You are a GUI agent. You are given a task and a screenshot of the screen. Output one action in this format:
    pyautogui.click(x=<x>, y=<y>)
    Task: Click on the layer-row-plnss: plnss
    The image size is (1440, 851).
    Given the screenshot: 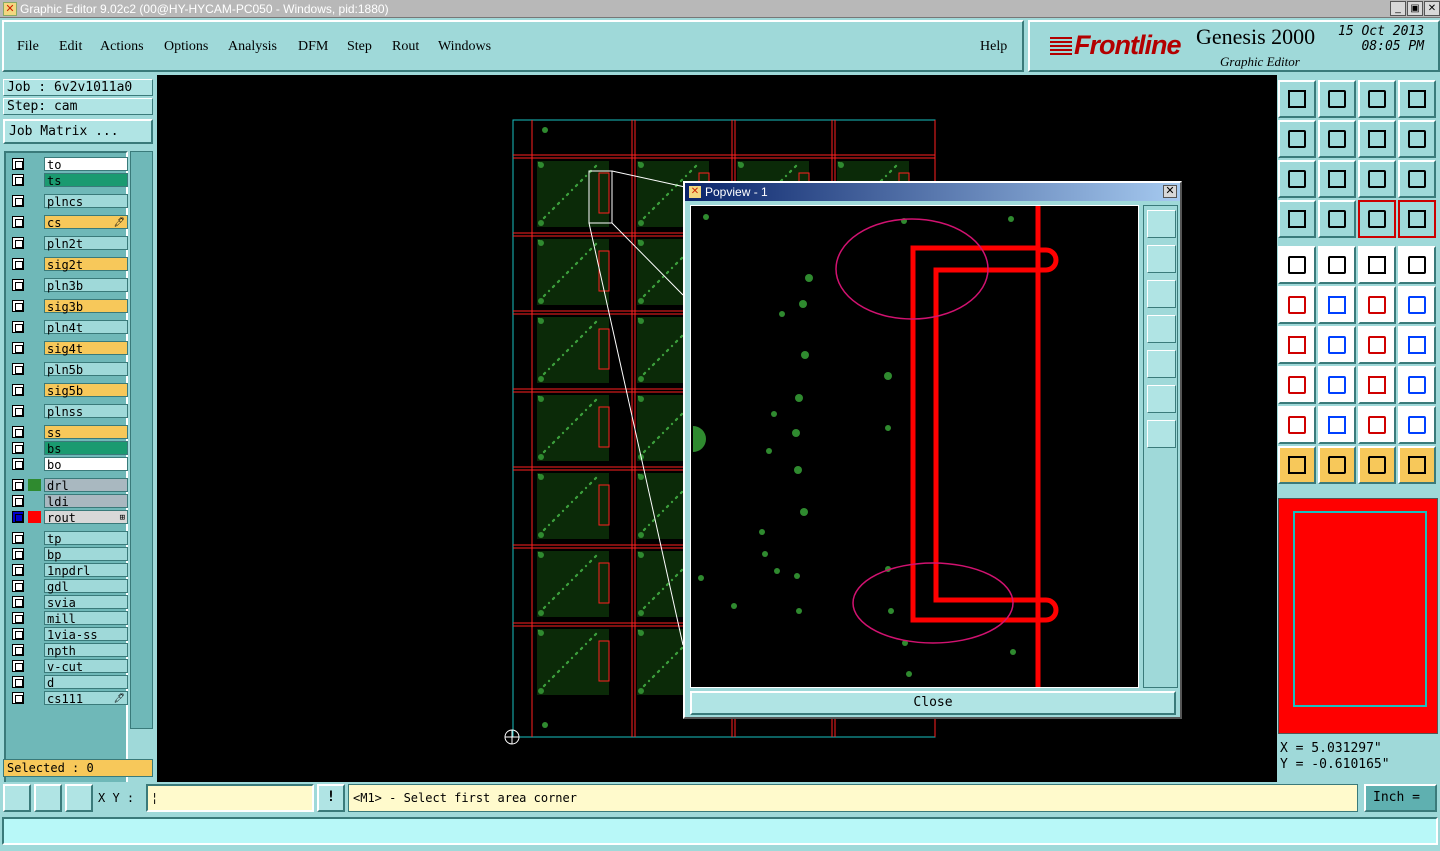 What is the action you would take?
    pyautogui.click(x=69, y=411)
    